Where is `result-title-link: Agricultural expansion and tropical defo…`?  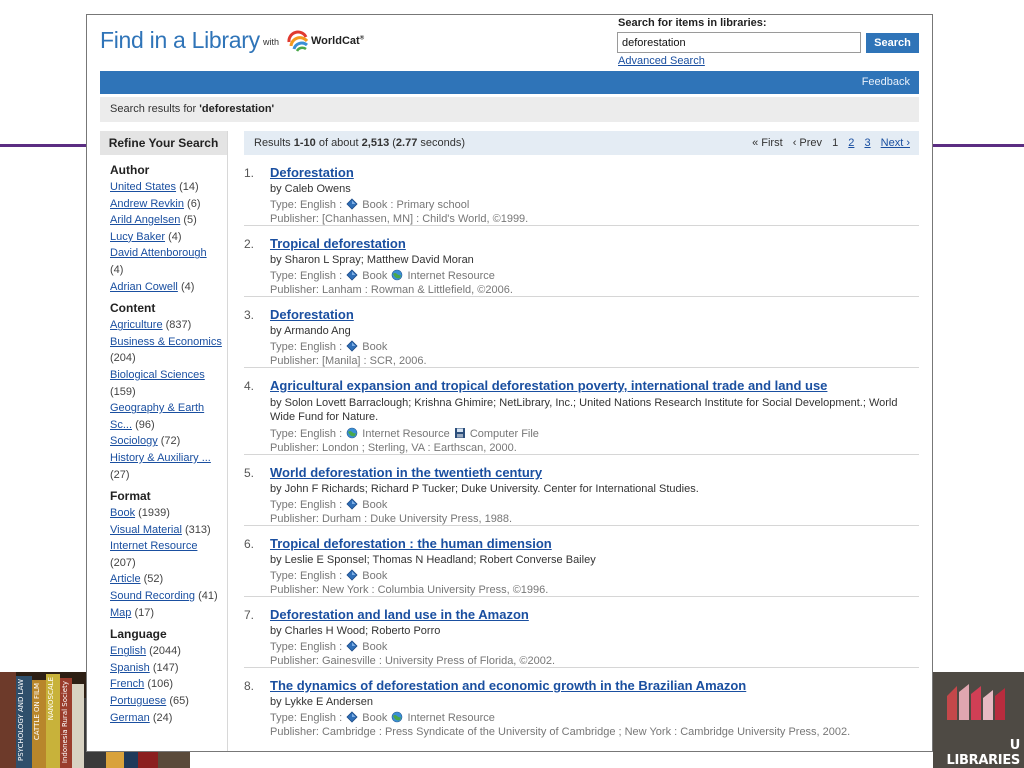 result-title-link: Agricultural expansion and tropical defo… is located at coordinates (548, 385).